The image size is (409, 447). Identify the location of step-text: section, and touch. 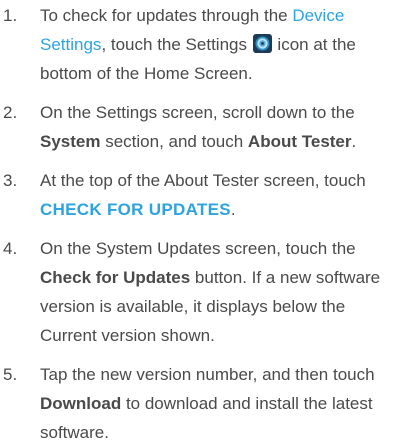
(174, 141).